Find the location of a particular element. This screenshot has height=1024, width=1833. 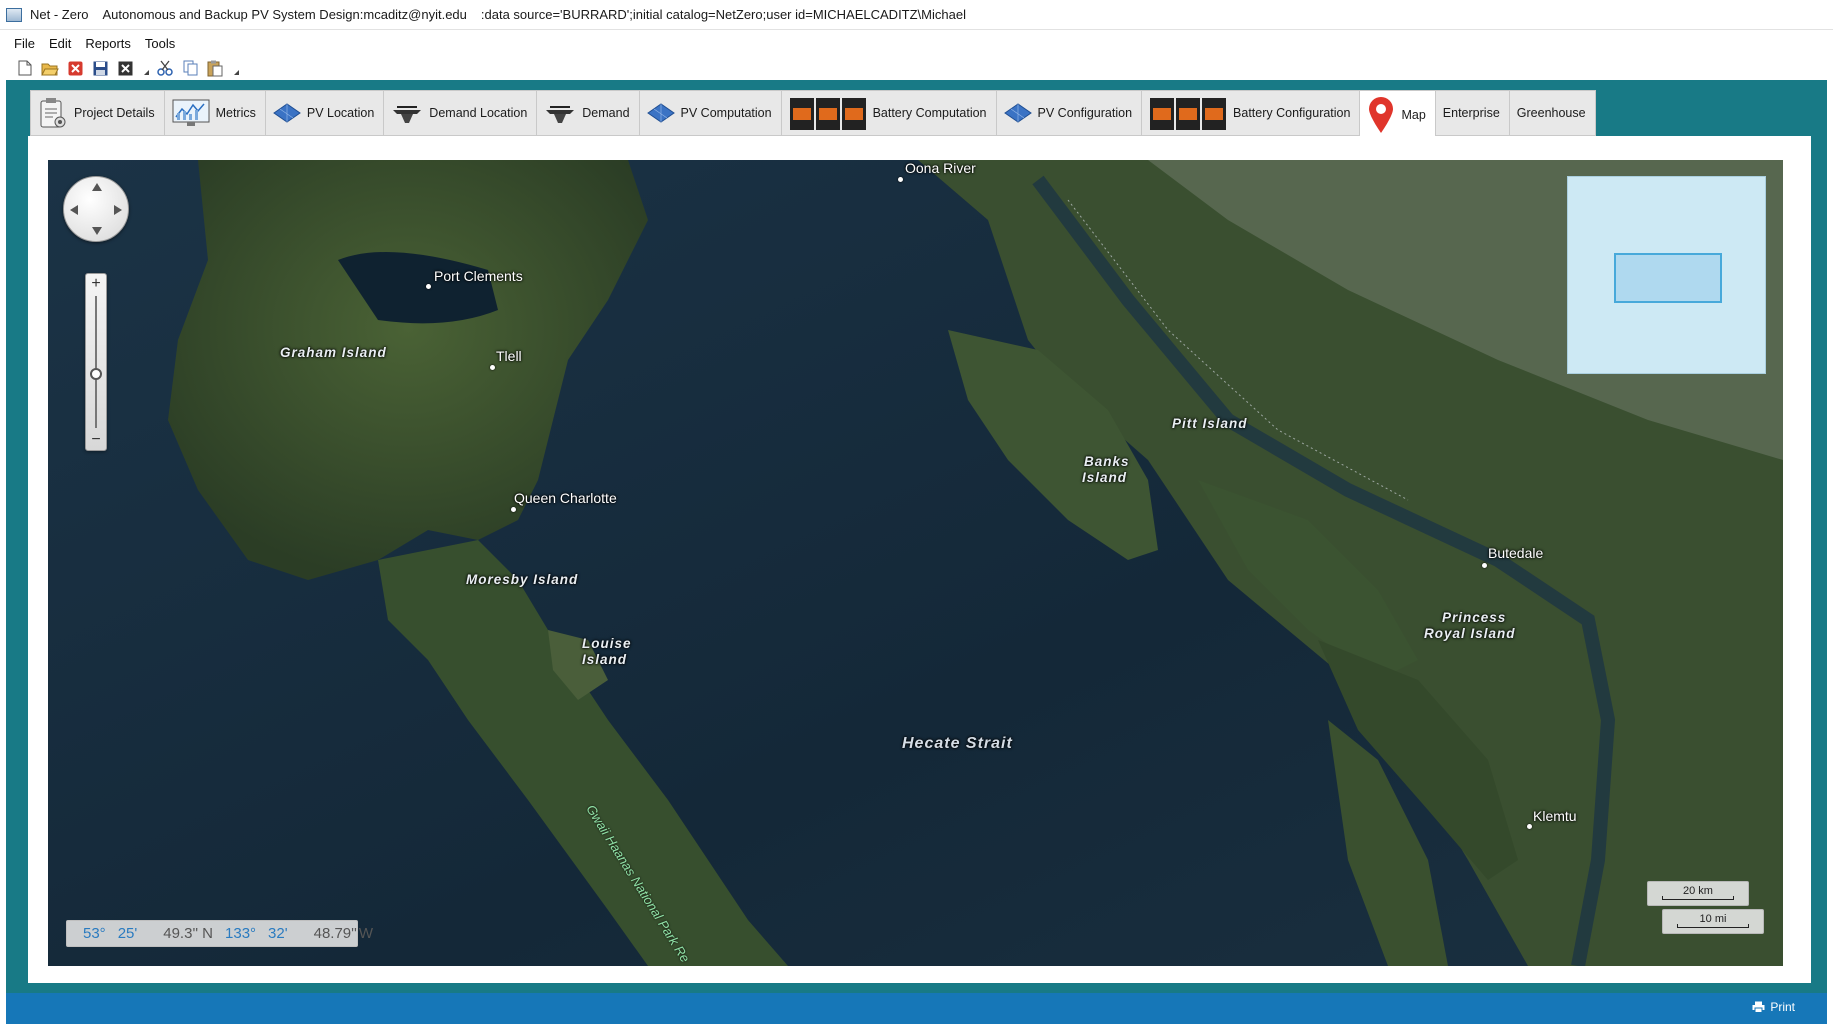

tab-battery-configuration: Battery Configuration is located at coordinates (1250, 113).